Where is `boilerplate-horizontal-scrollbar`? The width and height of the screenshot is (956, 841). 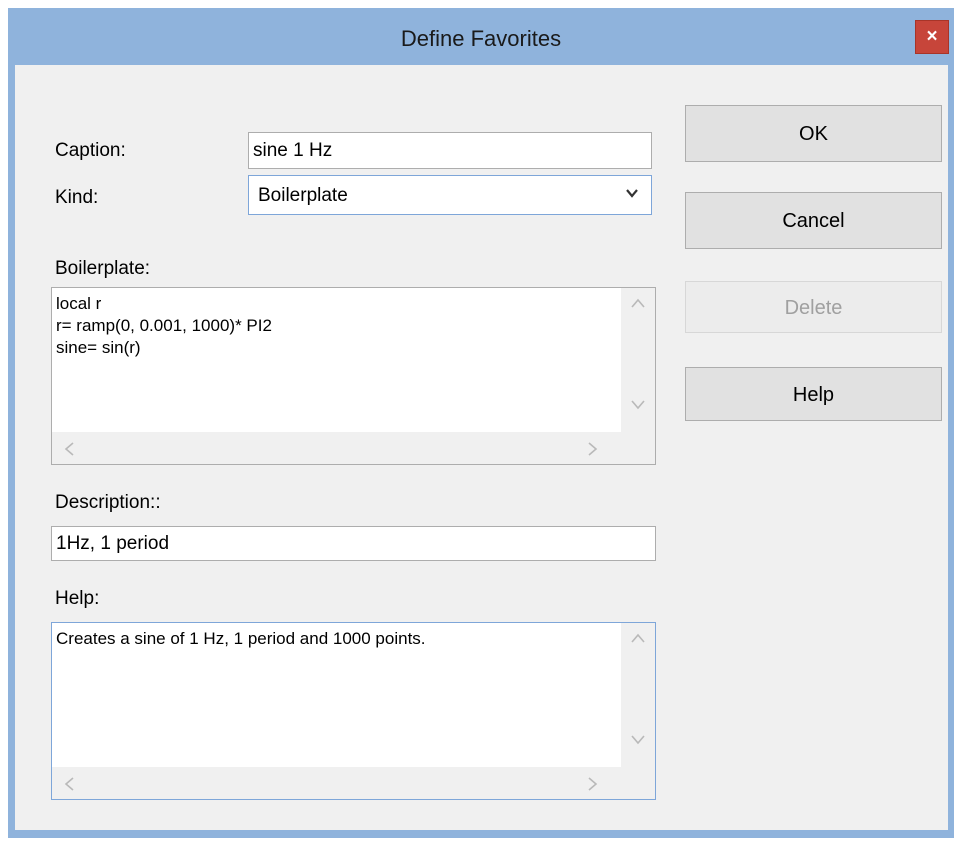
boilerplate-horizontal-scrollbar is located at coordinates (336, 448).